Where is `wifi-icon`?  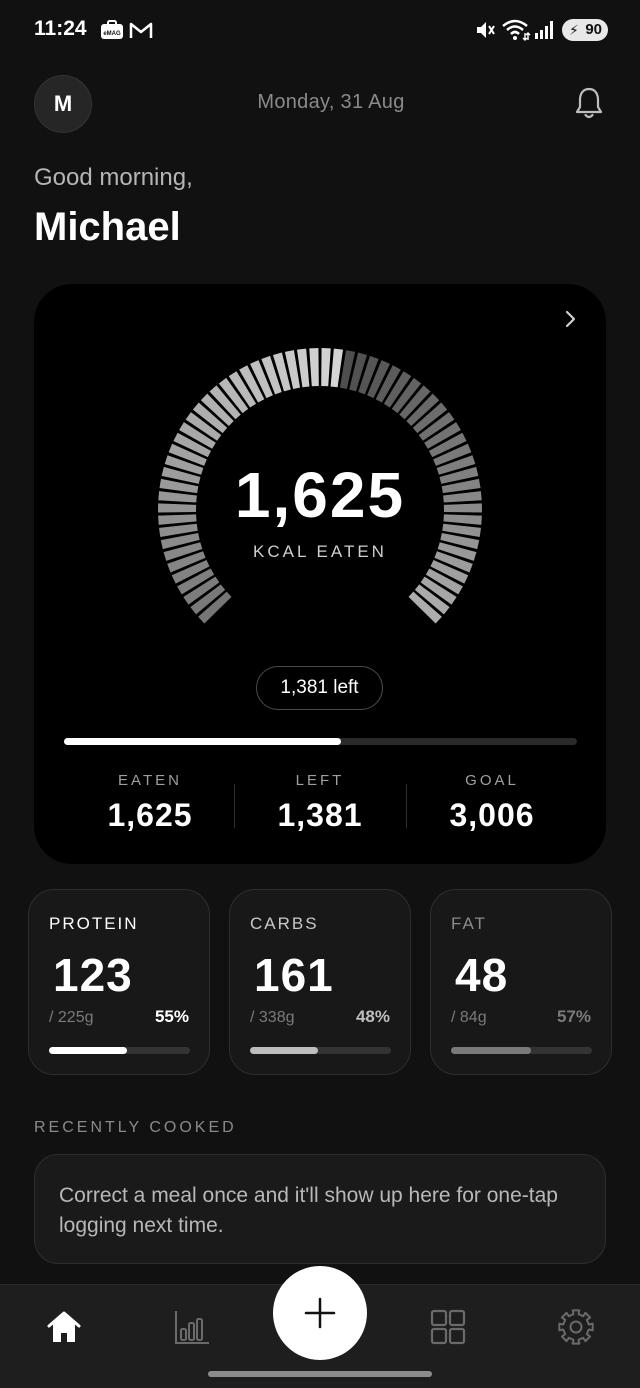 wifi-icon is located at coordinates (516, 30).